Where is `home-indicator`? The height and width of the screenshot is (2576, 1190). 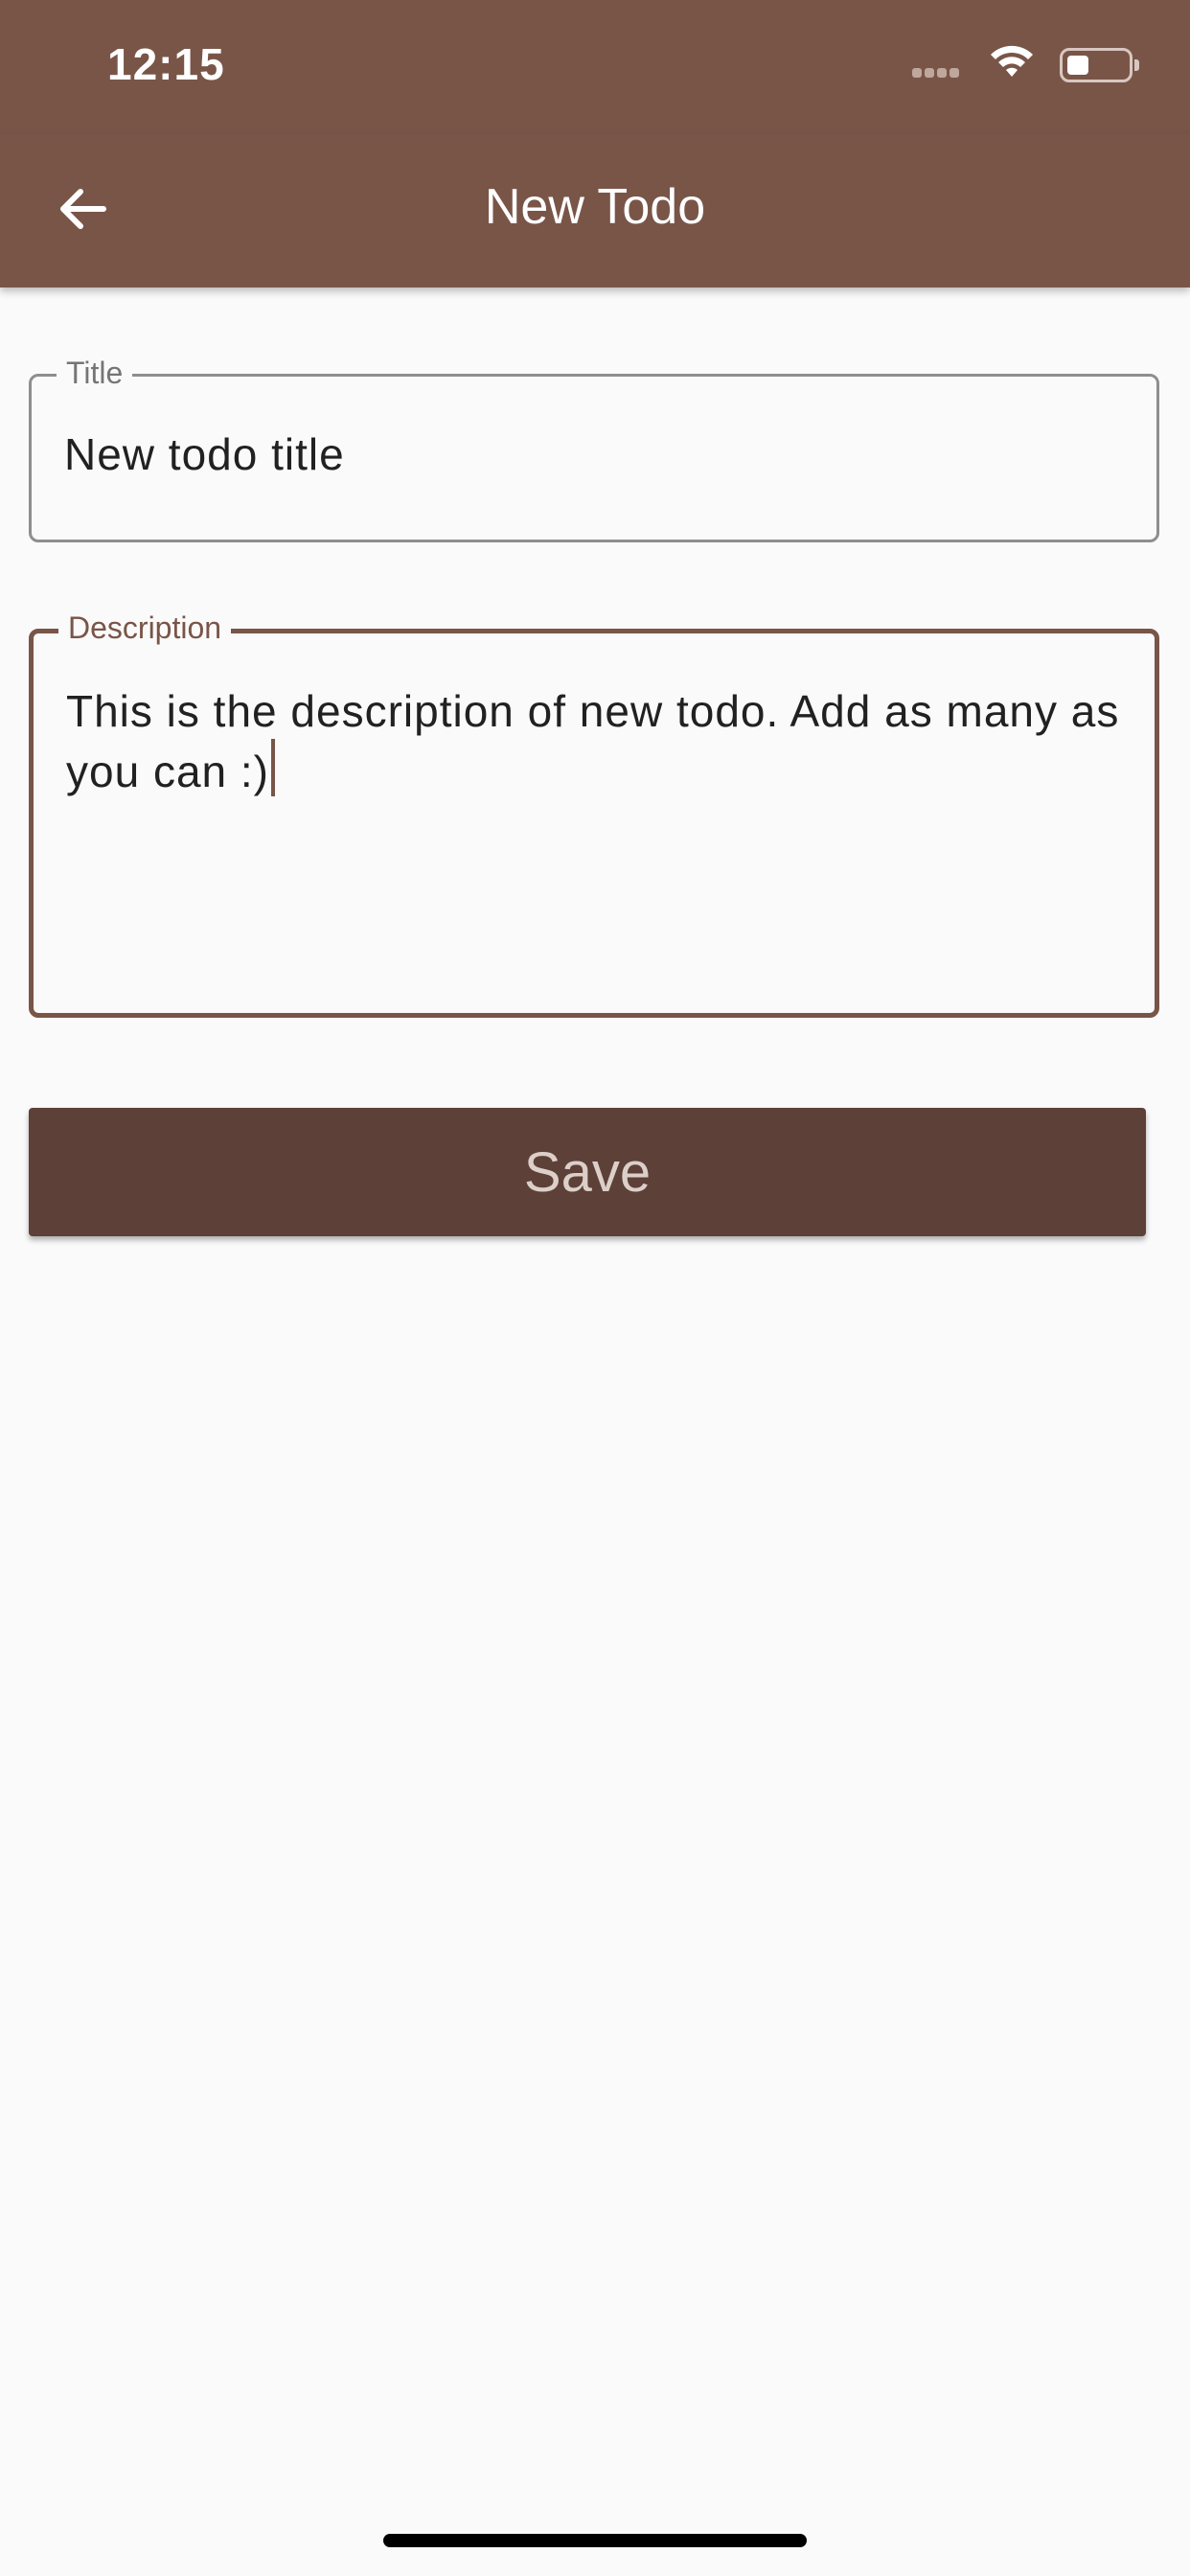
home-indicator is located at coordinates (595, 2540).